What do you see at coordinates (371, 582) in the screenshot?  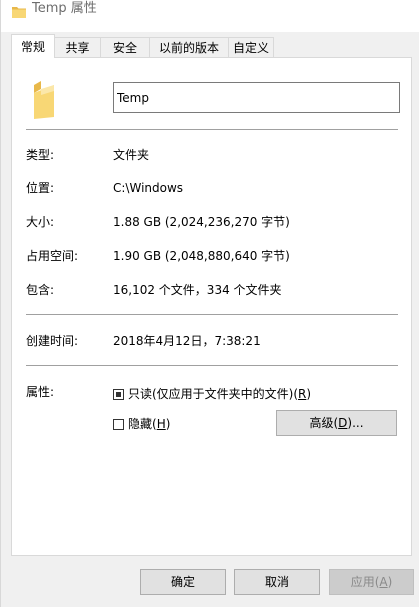 I see `apply-button: 应用(A)` at bounding box center [371, 582].